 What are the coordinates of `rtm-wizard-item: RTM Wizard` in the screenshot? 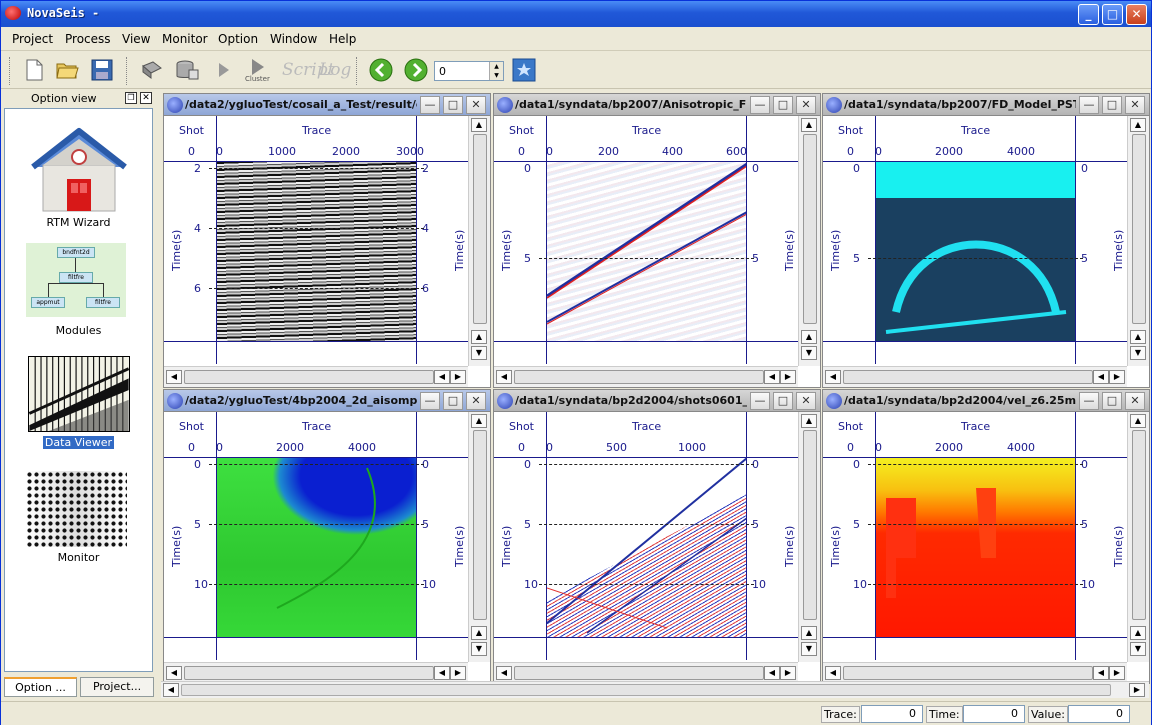 It's located at (78, 178).